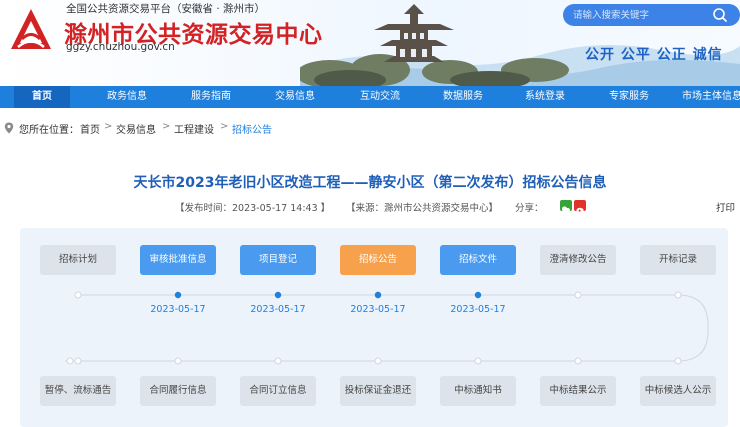 This screenshot has height=427, width=740. Describe the element at coordinates (529, 208) in the screenshot. I see `share-label: 分享：` at that location.